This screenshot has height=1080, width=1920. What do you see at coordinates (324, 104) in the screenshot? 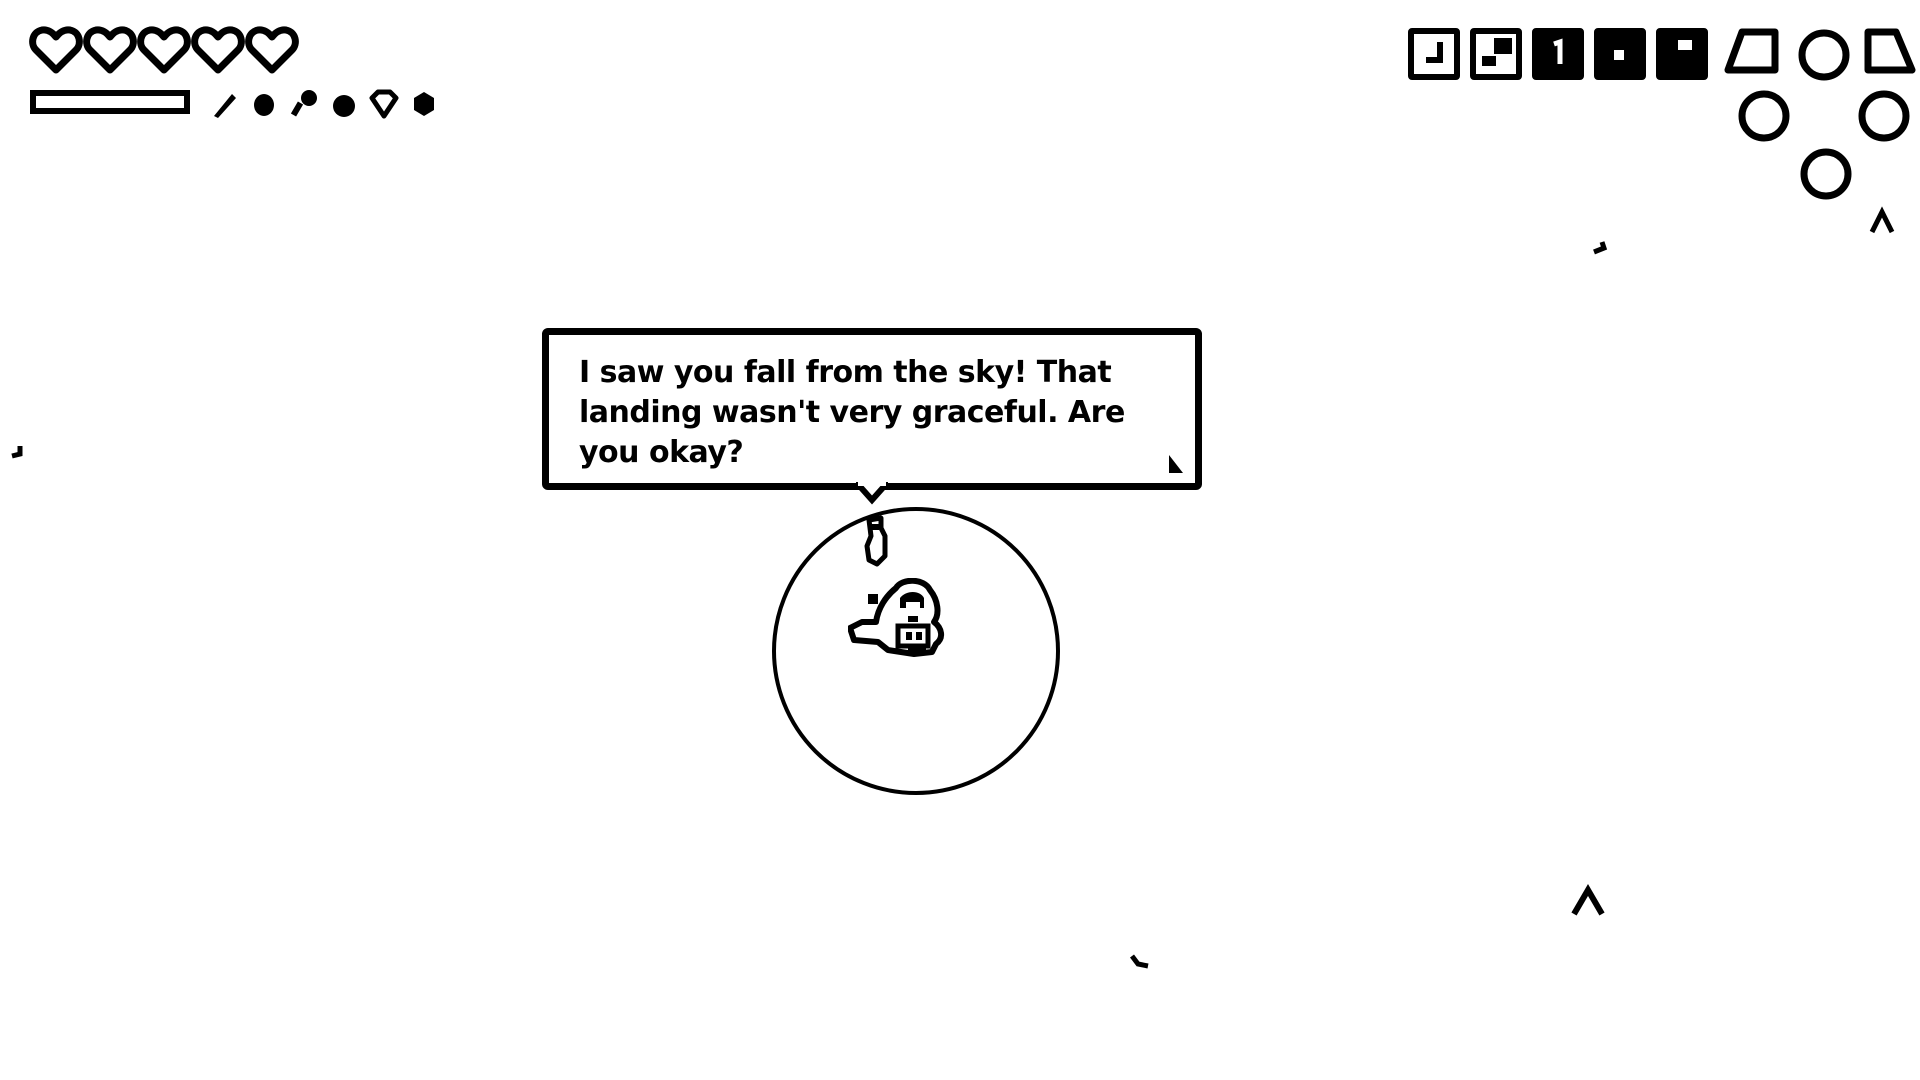
I see `resource-counters` at bounding box center [324, 104].